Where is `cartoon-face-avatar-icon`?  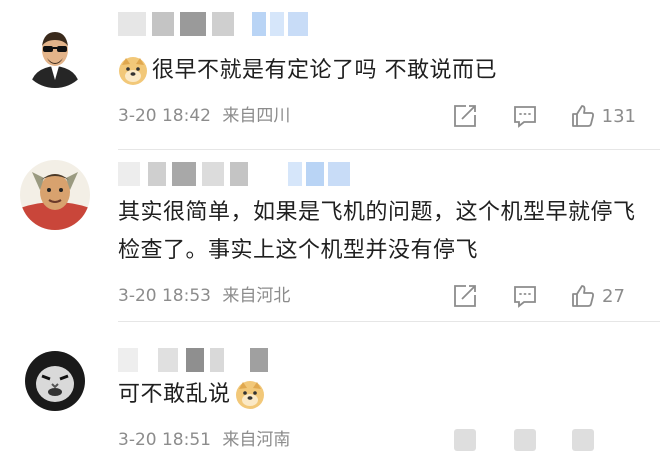
cartoon-face-avatar-icon is located at coordinates (55, 195).